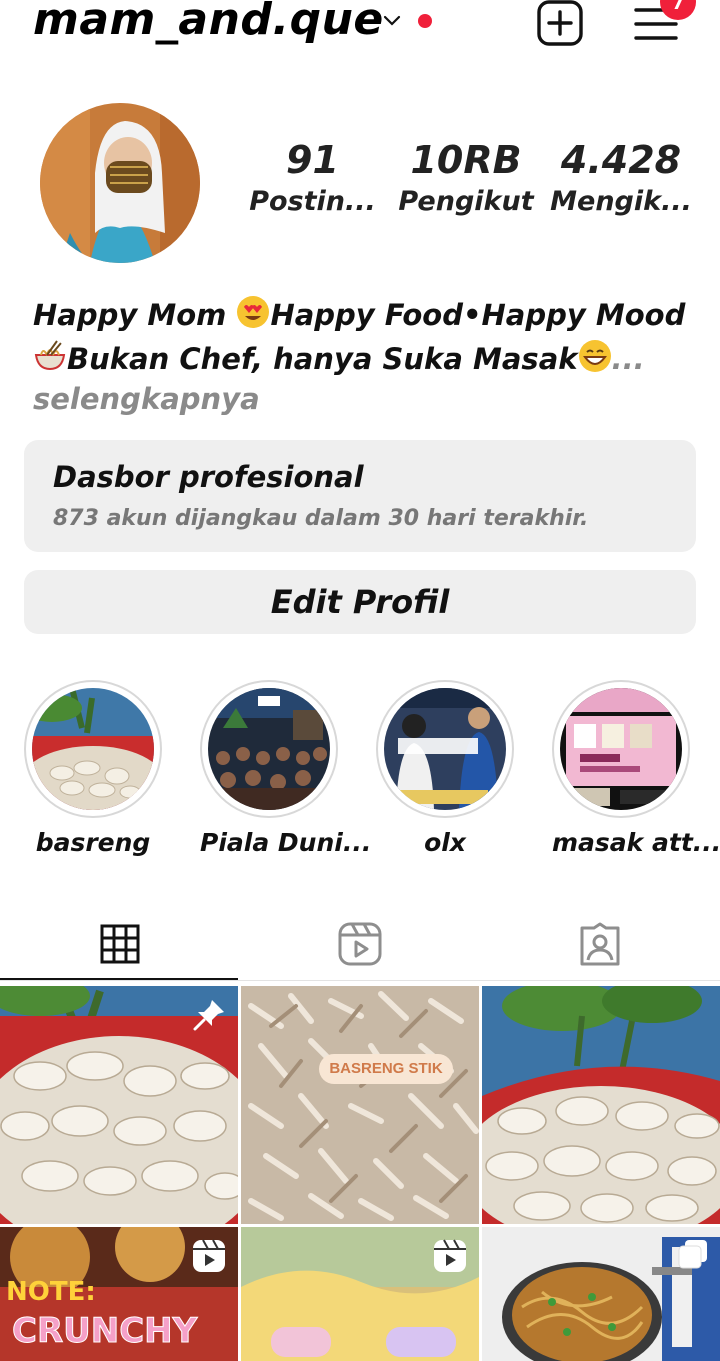 The height and width of the screenshot is (1361, 720). Describe the element at coordinates (322, 359) in the screenshot. I see `bio-text: Bukan Chef, hanya Suka Masak` at that location.